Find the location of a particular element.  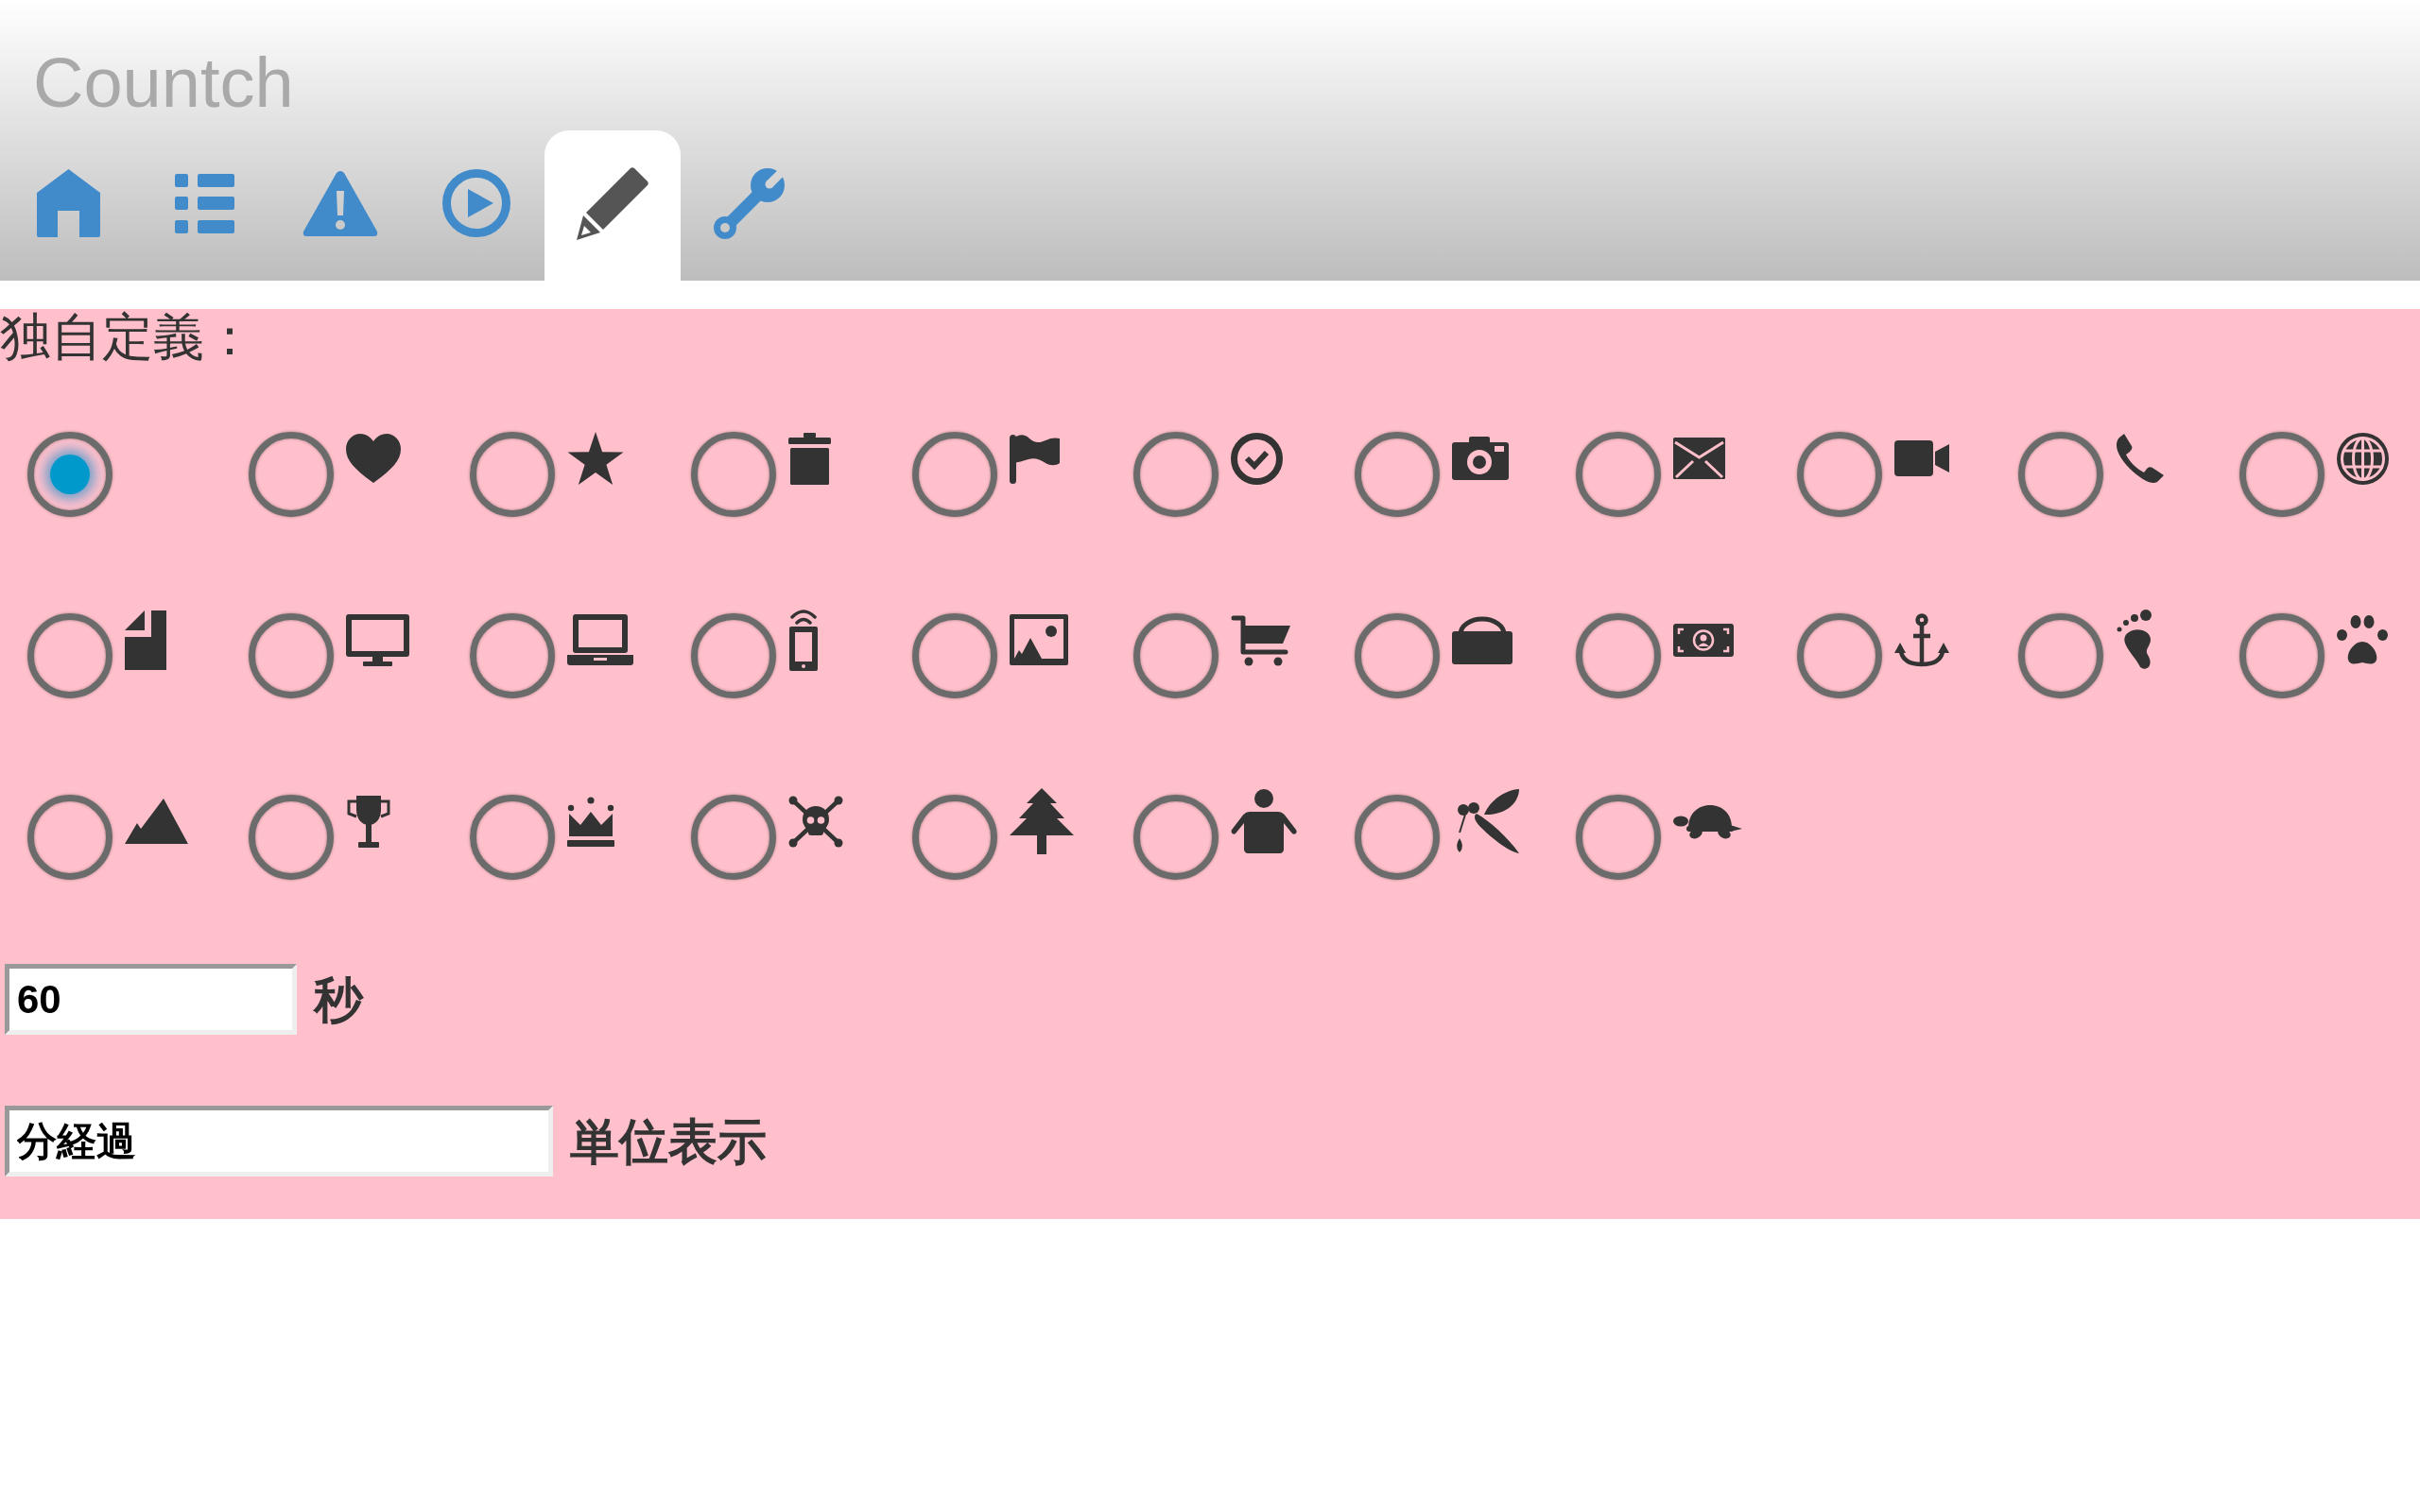

home-icon is located at coordinates (68, 203).